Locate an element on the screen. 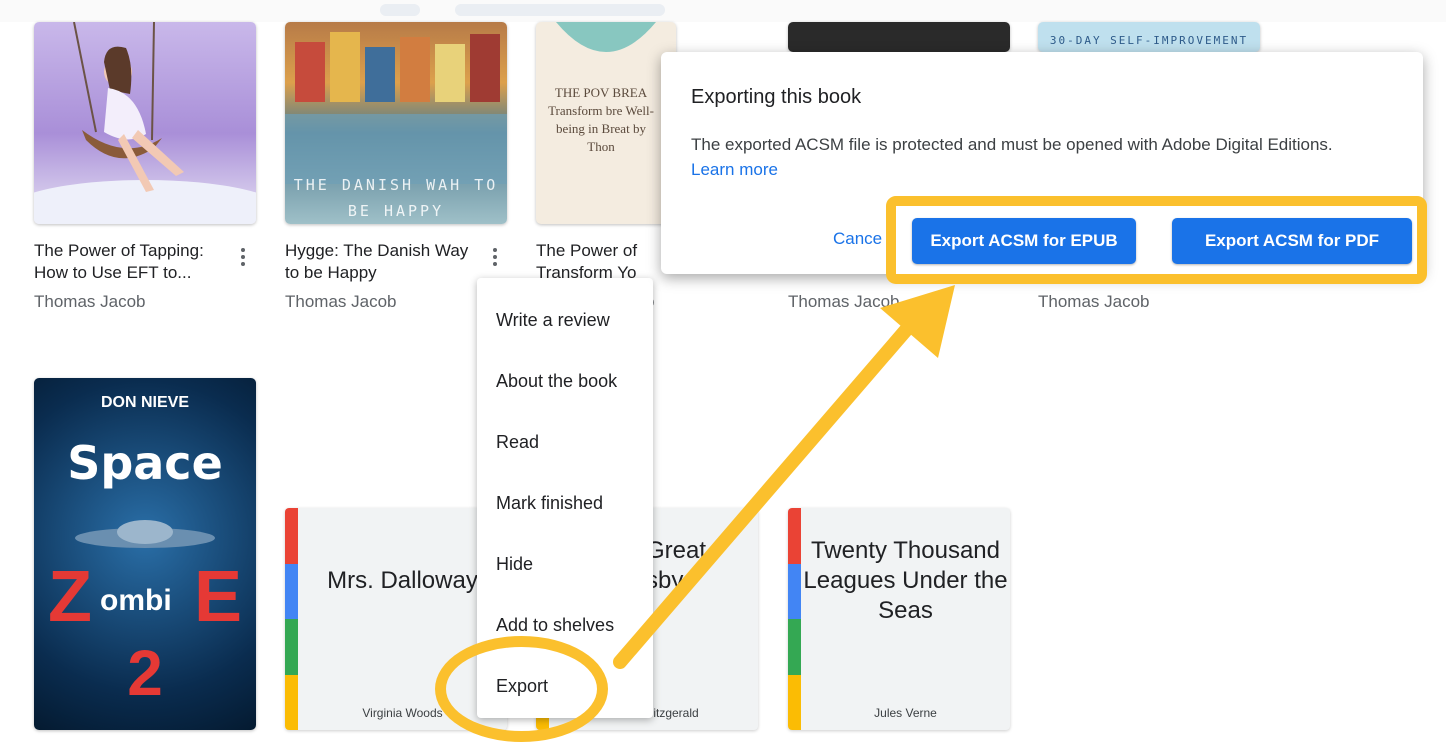  pointer-arrow is located at coordinates (784, 477).